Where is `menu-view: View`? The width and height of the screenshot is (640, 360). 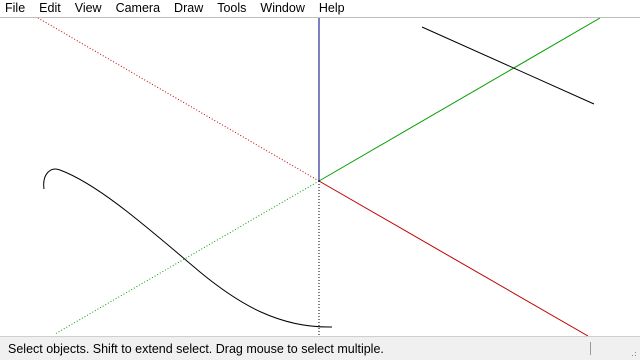
menu-view: View is located at coordinates (88, 8).